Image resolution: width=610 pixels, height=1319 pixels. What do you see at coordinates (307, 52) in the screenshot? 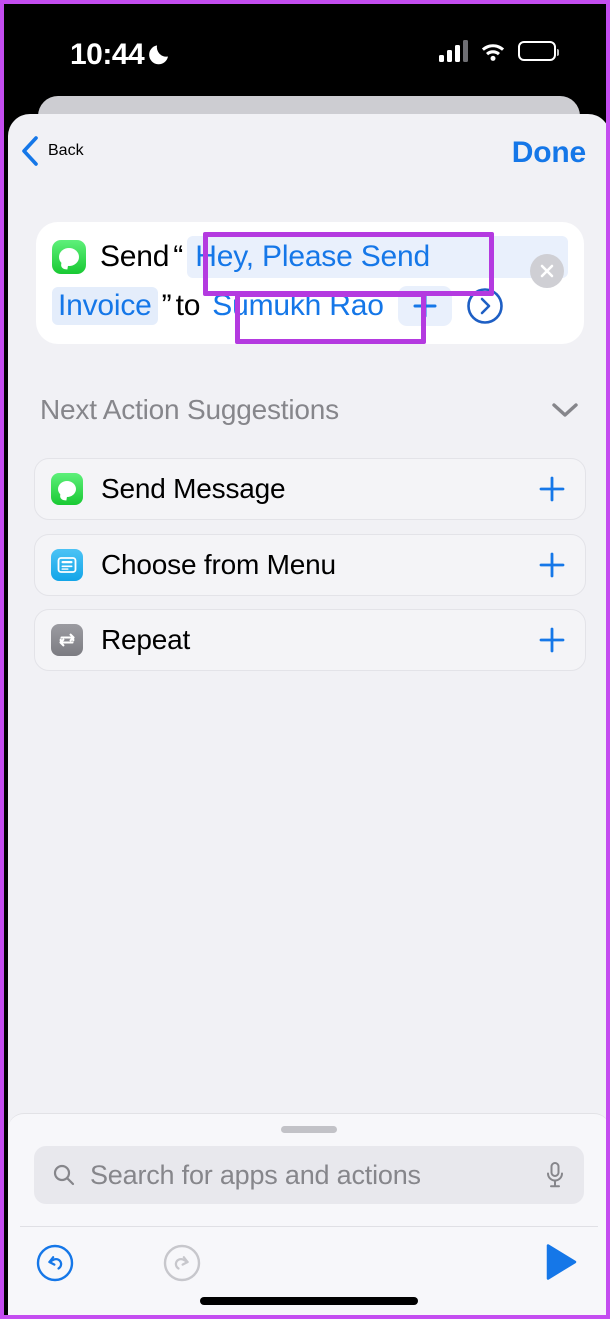
I see `status-bar: 10:44` at bounding box center [307, 52].